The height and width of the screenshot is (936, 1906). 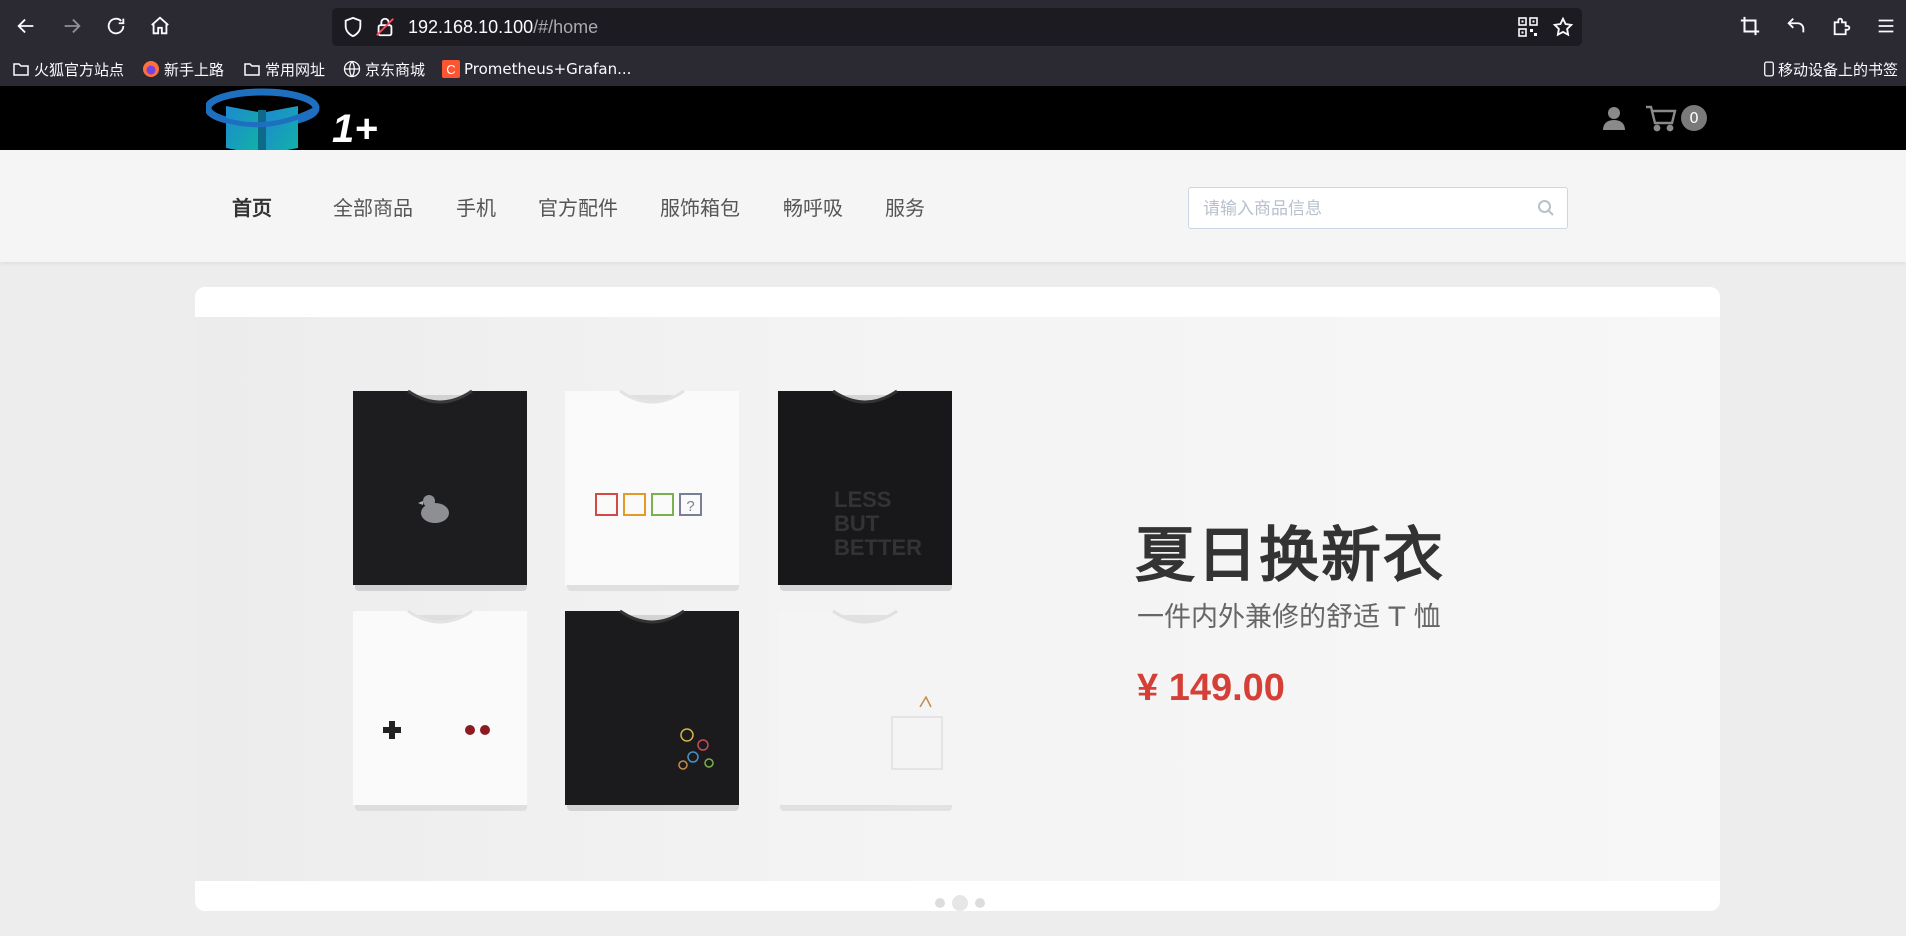 I want to click on search-box, so click(x=1378, y=208).